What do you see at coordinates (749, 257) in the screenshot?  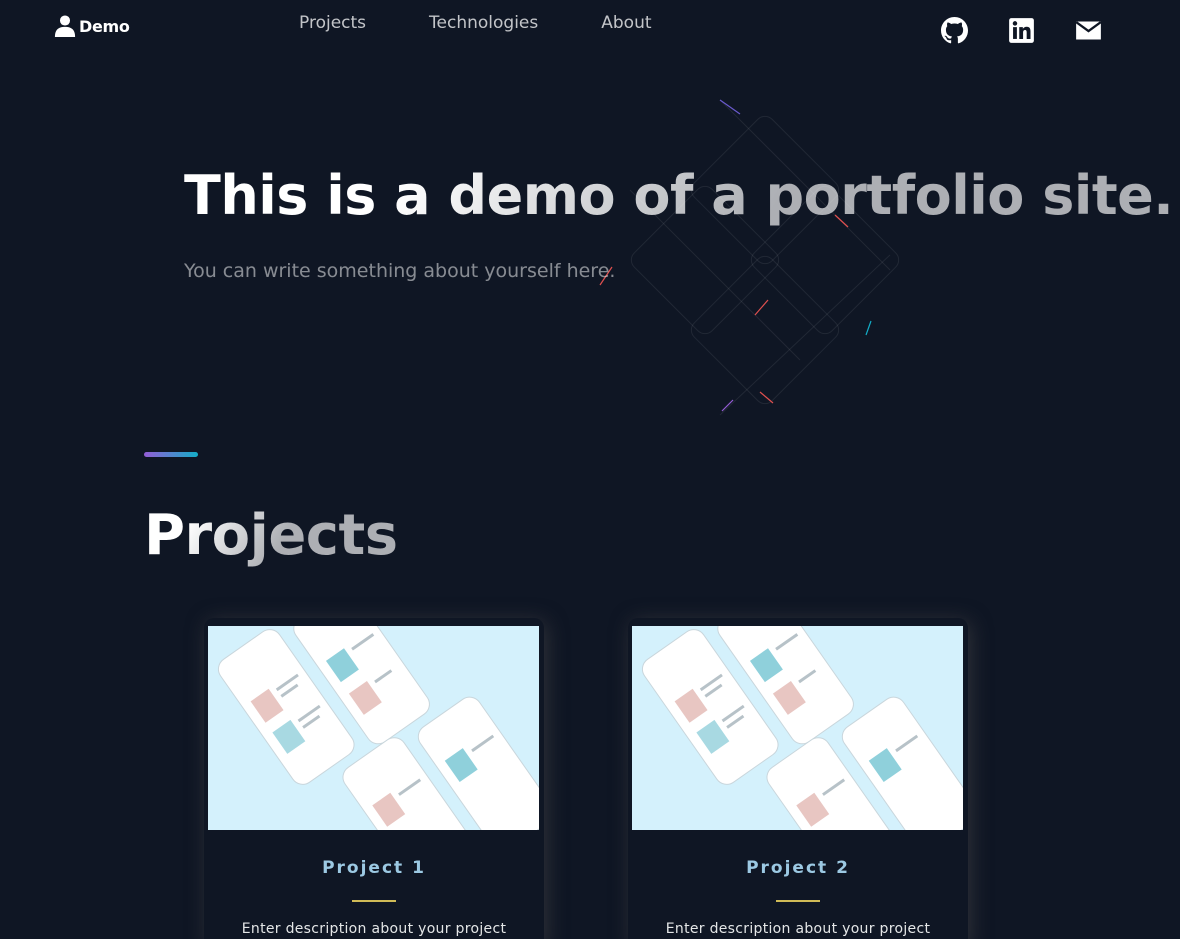 I see `hero-background-pattern` at bounding box center [749, 257].